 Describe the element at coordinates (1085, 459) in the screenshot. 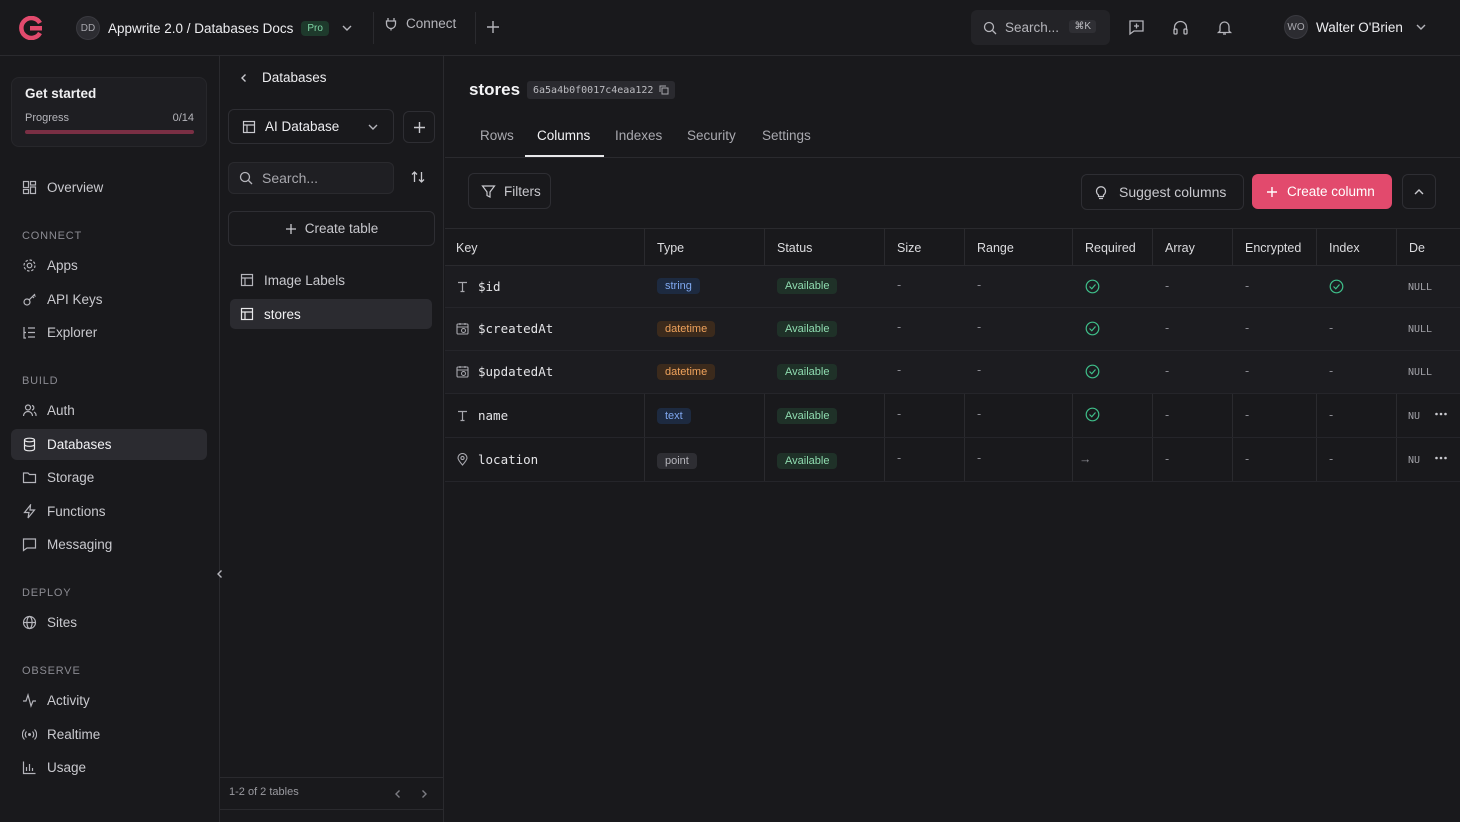

I see `row-required: →` at that location.